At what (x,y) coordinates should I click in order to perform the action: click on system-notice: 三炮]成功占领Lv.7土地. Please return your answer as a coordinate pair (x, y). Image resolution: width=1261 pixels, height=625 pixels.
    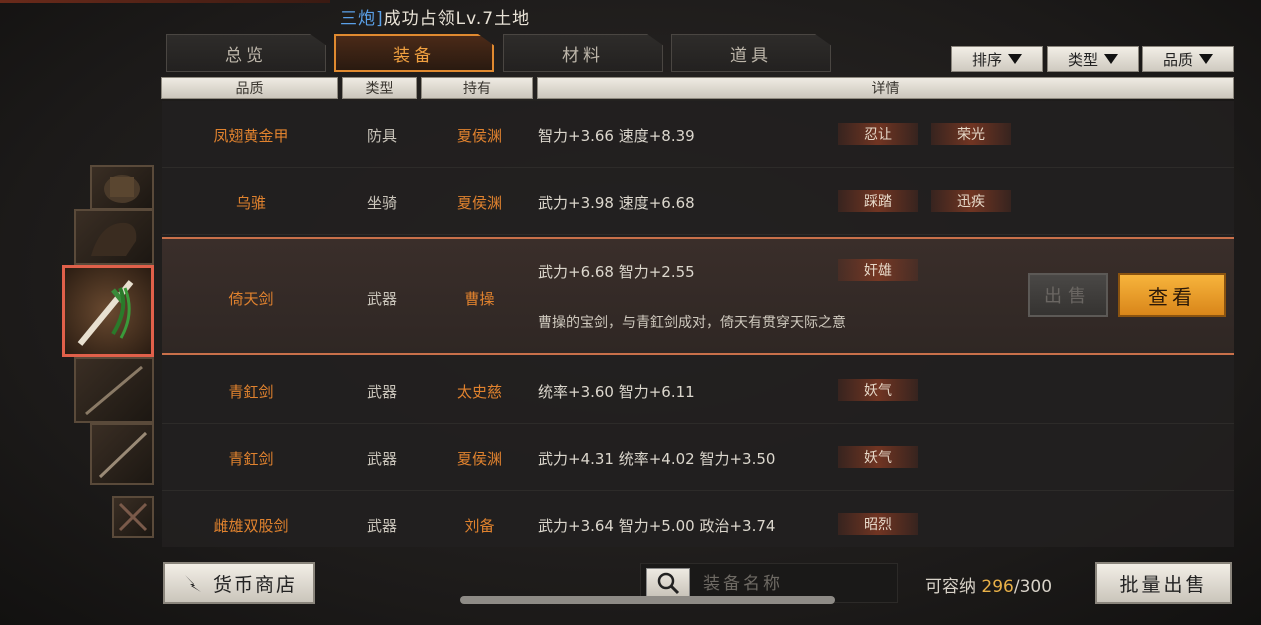
    Looking at the image, I should click on (435, 16).